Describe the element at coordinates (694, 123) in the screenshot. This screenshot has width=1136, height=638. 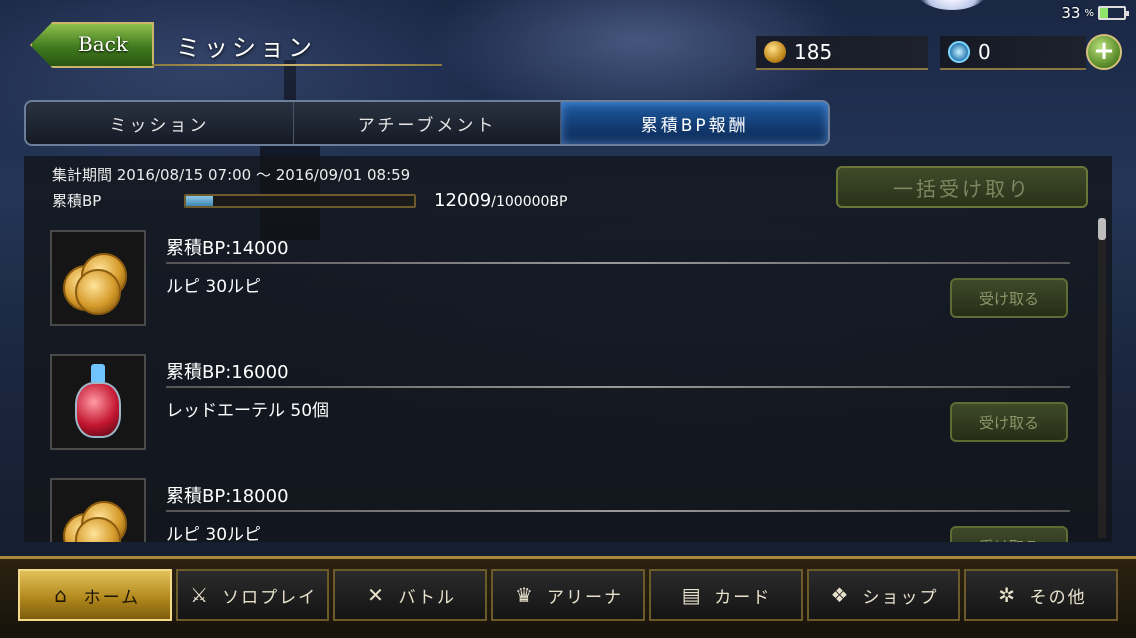
I see `tab-bp-reward: 累積BP報酬` at that location.